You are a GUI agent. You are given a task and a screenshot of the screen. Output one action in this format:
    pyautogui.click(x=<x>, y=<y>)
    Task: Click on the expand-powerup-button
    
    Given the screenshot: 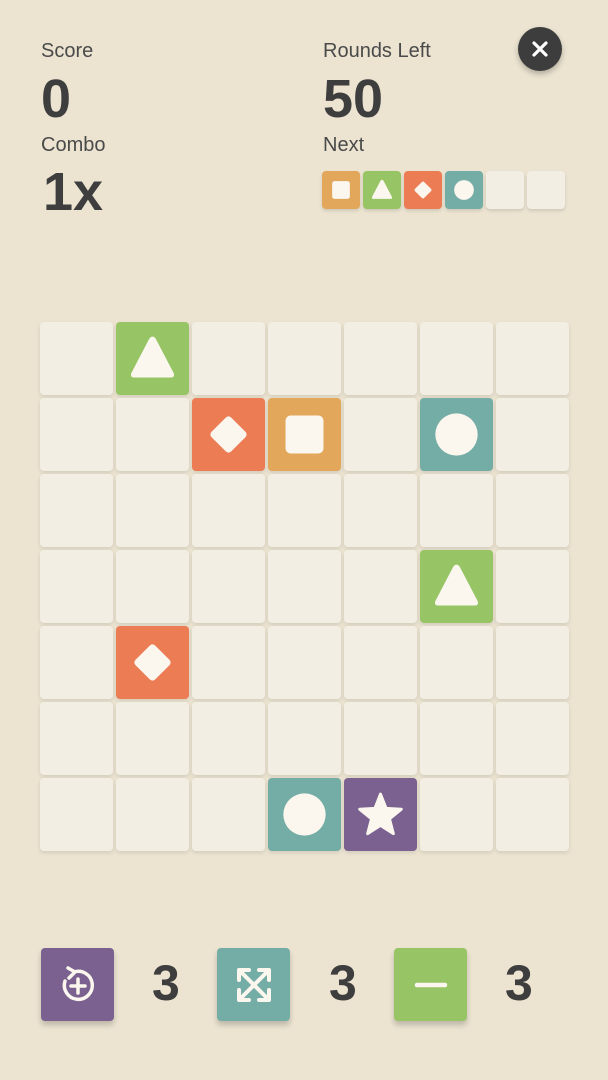 What is the action you would take?
    pyautogui.click(x=253, y=984)
    